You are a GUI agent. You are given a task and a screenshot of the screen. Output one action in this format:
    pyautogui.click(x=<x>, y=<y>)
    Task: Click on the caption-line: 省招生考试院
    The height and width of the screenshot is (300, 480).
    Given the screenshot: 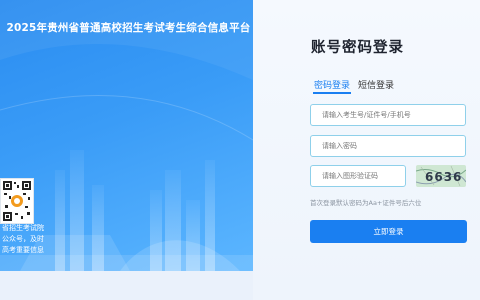 What is the action you would take?
    pyautogui.click(x=23, y=228)
    